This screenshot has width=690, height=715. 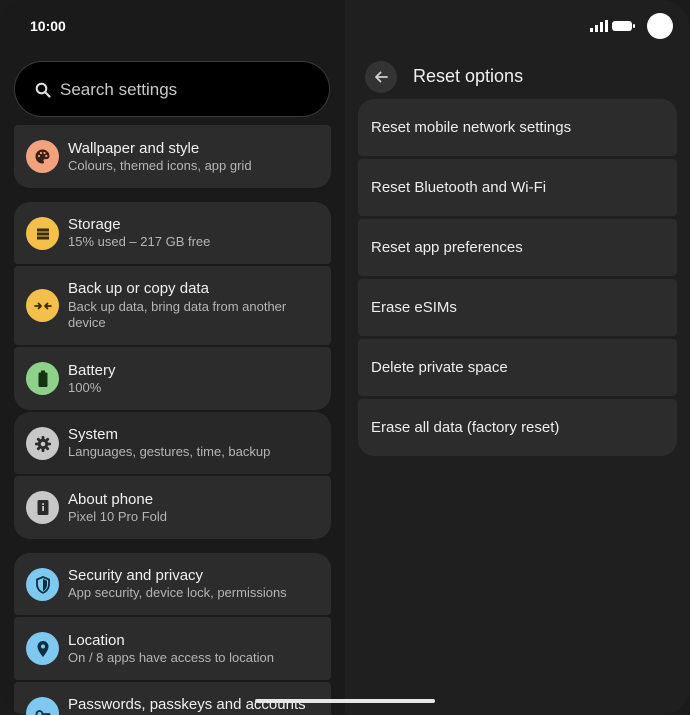 What do you see at coordinates (136, 575) in the screenshot?
I see `settings-item-title: Security and privacy` at bounding box center [136, 575].